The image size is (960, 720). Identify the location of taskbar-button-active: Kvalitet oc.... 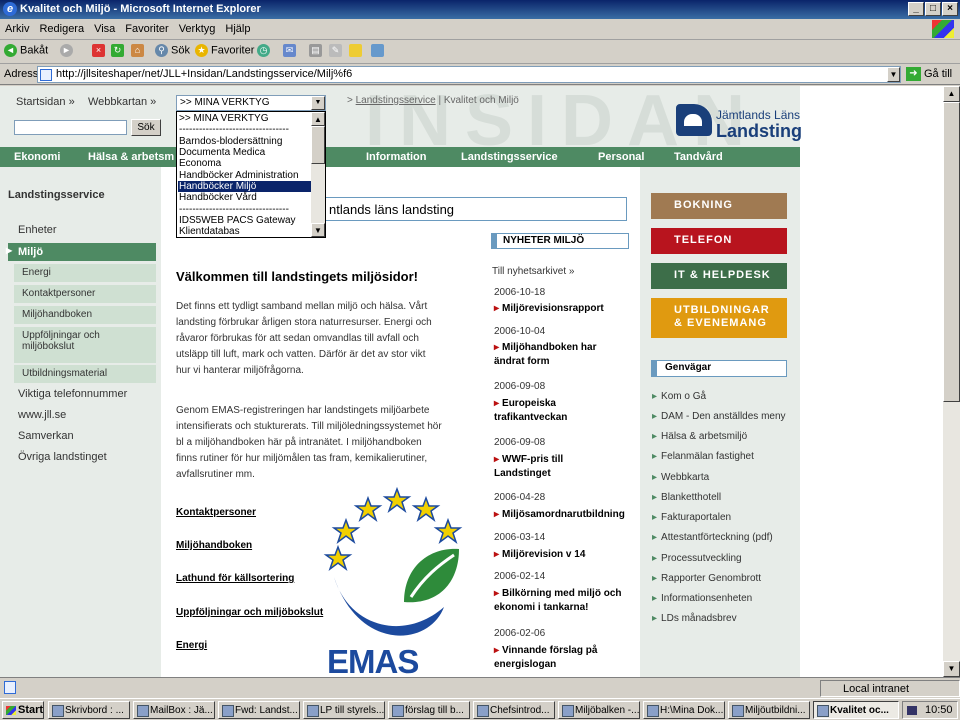
(856, 710).